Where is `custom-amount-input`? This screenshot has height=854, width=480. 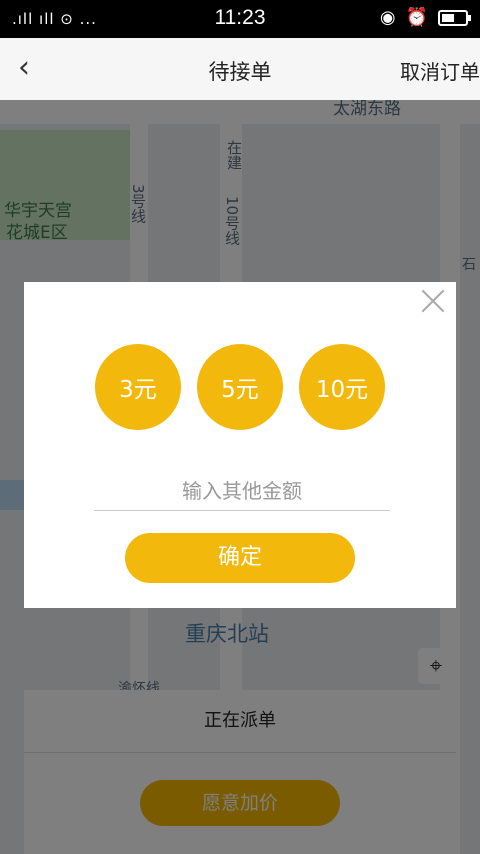
custom-amount-input is located at coordinates (242, 491).